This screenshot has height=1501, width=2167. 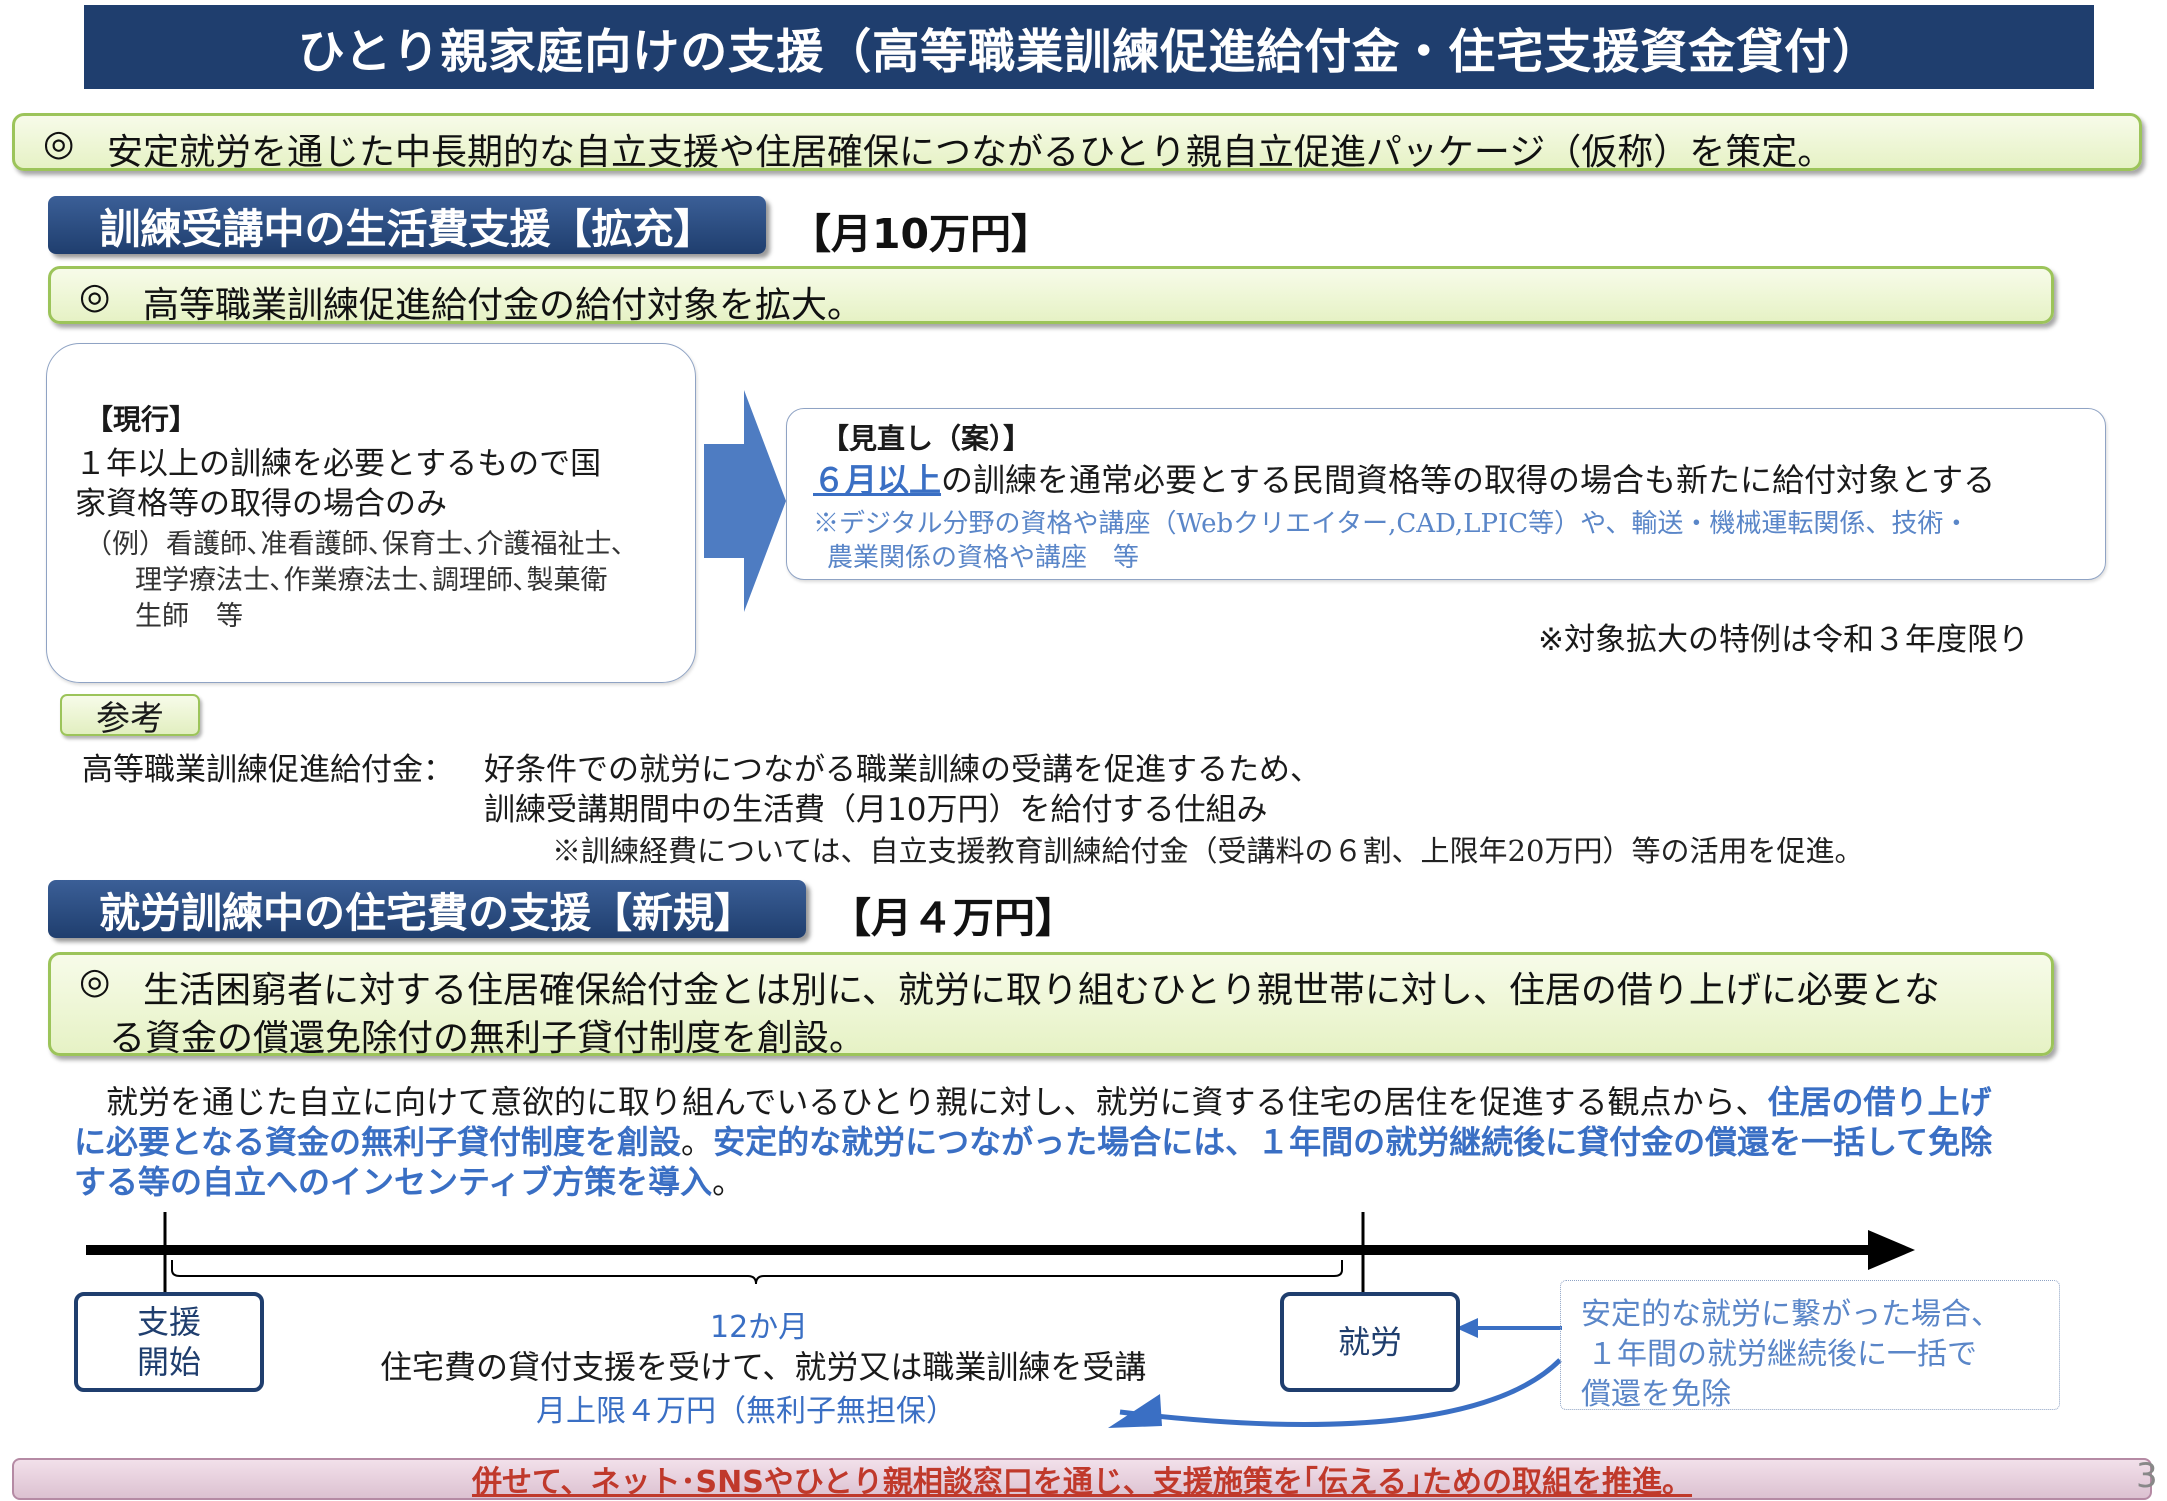 What do you see at coordinates (503, 305) in the screenshot?
I see `section1-summary: 高等職業訓練促進給付金の給付対象を拡大。` at bounding box center [503, 305].